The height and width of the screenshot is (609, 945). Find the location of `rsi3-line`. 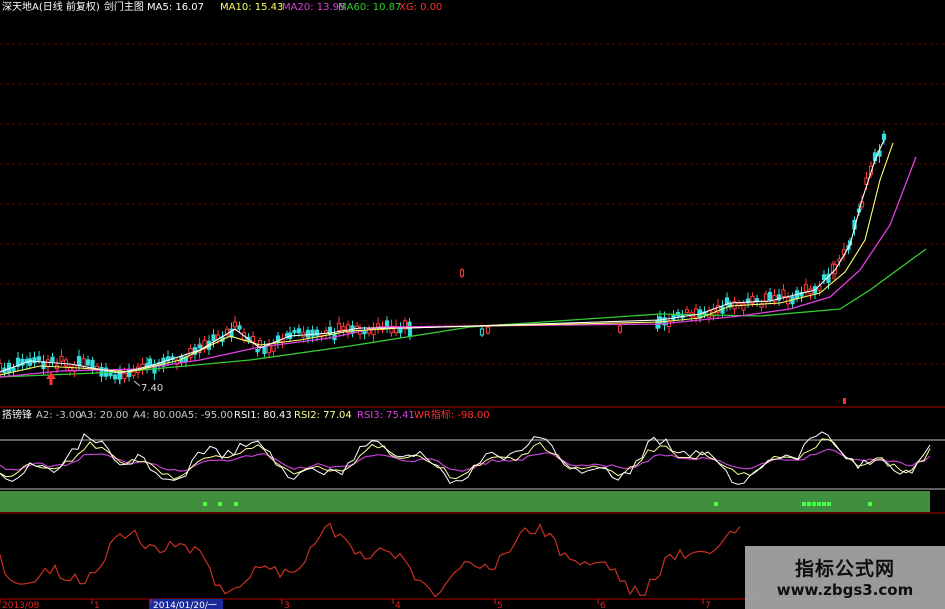

rsi3-line is located at coordinates (465, 460).